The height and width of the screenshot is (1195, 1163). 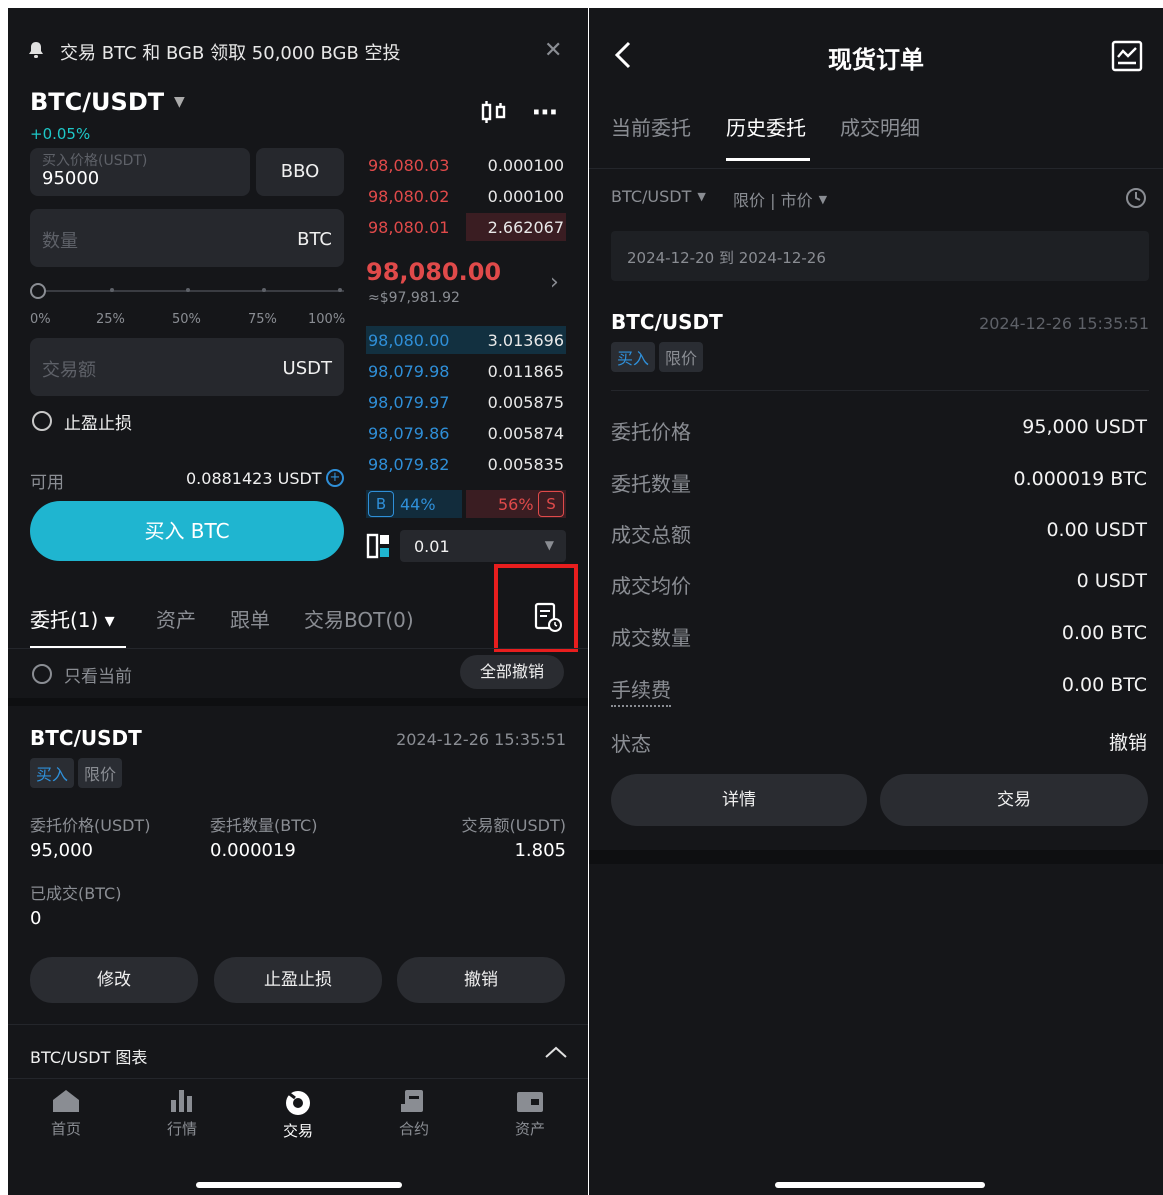 What do you see at coordinates (409, 433) in the screenshot?
I see `bid-price: 98,079.86` at bounding box center [409, 433].